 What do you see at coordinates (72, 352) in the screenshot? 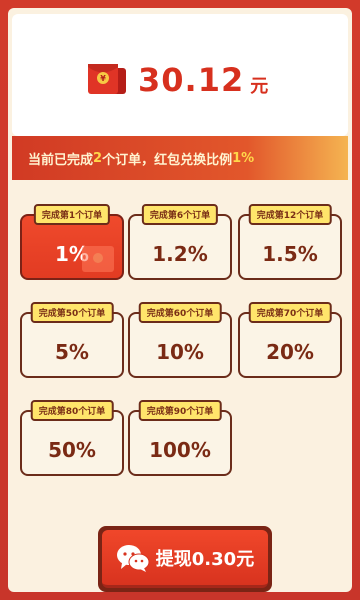
I see `tier-rate: 5%` at bounding box center [72, 352].